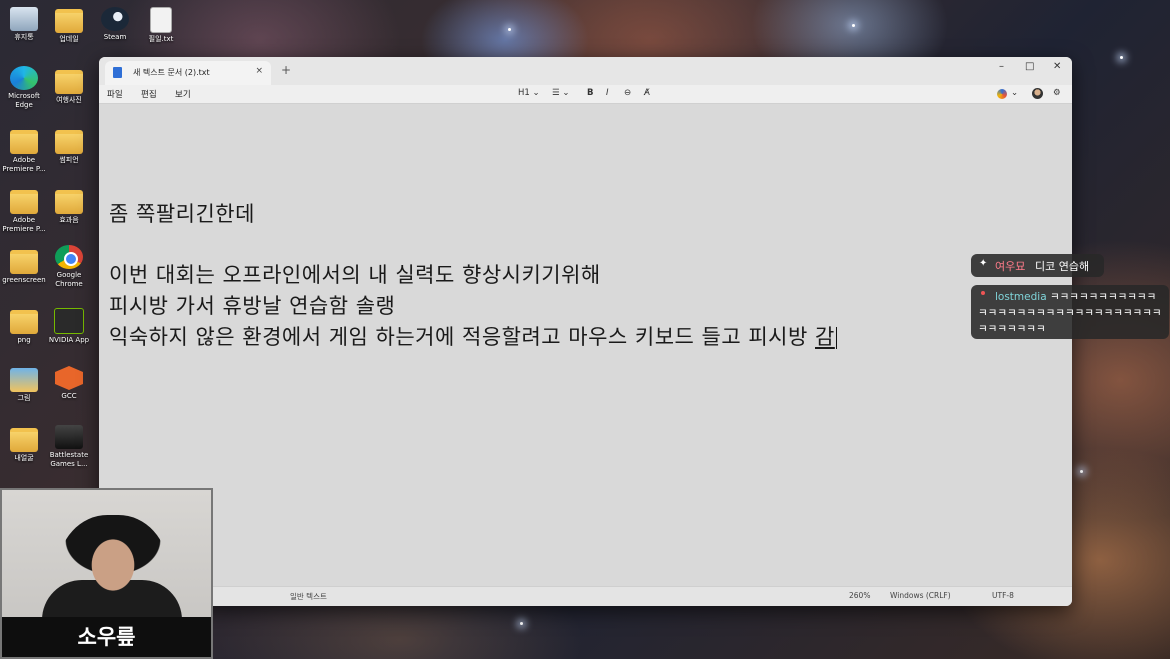  I want to click on text-line: 피시방 가서 휴방날 연습함 솔랭, so click(252, 306).